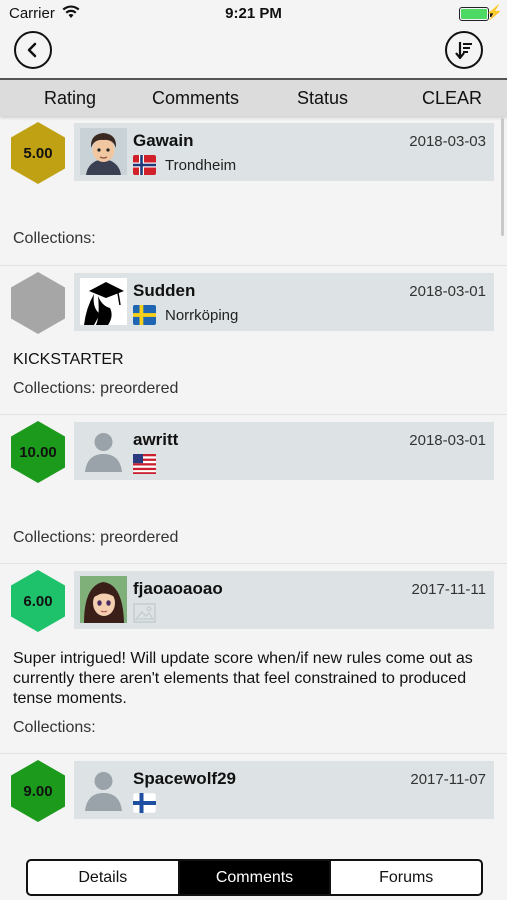 The width and height of the screenshot is (507, 900). I want to click on clock: 9:21 PM, so click(253, 13).